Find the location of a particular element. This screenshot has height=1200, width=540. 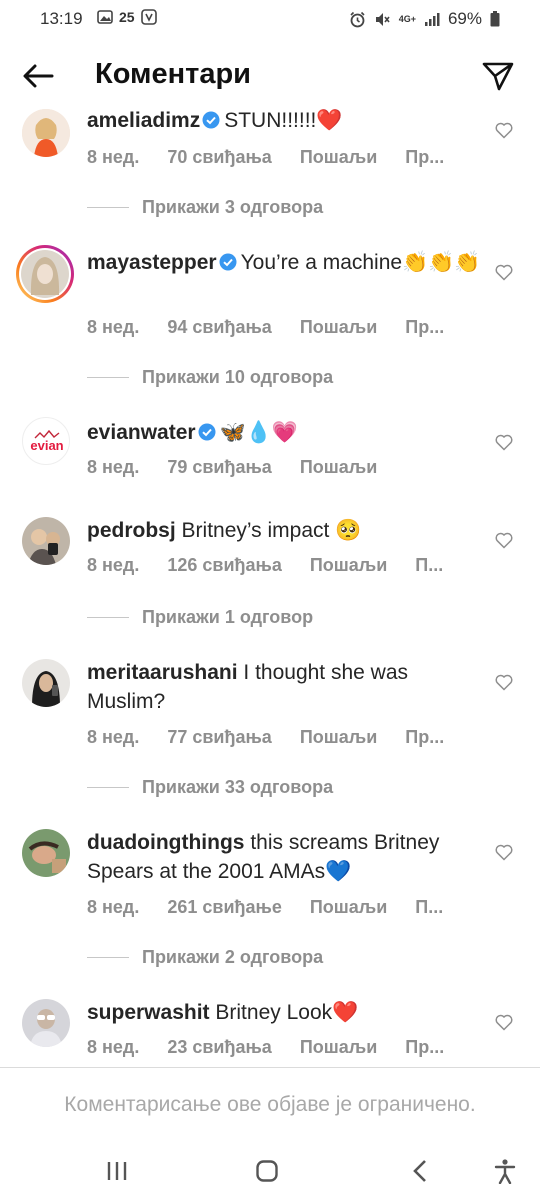

mute-icon is located at coordinates (382, 19).